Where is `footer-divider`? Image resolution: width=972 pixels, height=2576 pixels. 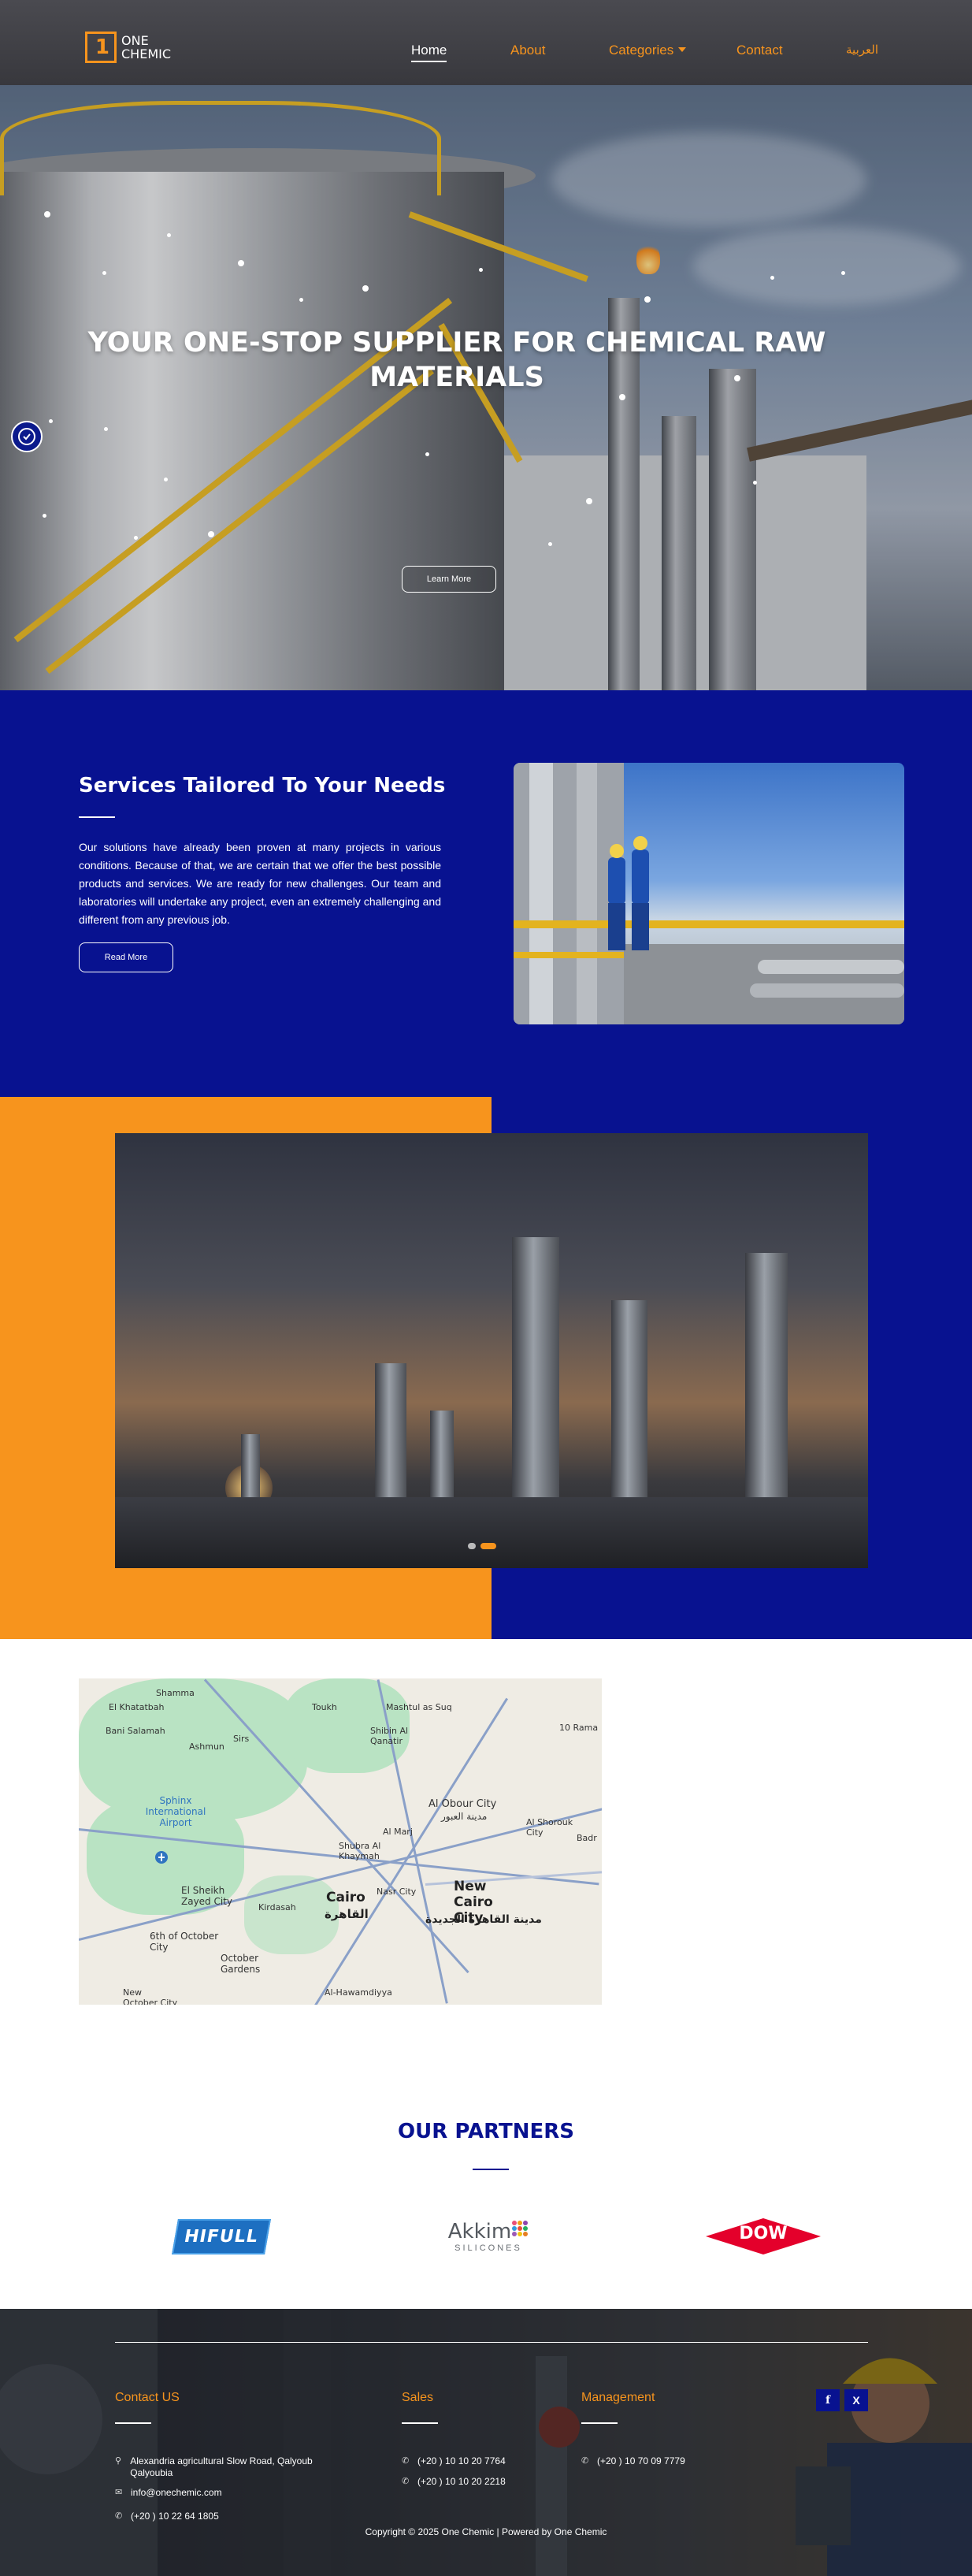 footer-divider is located at coordinates (491, 2342).